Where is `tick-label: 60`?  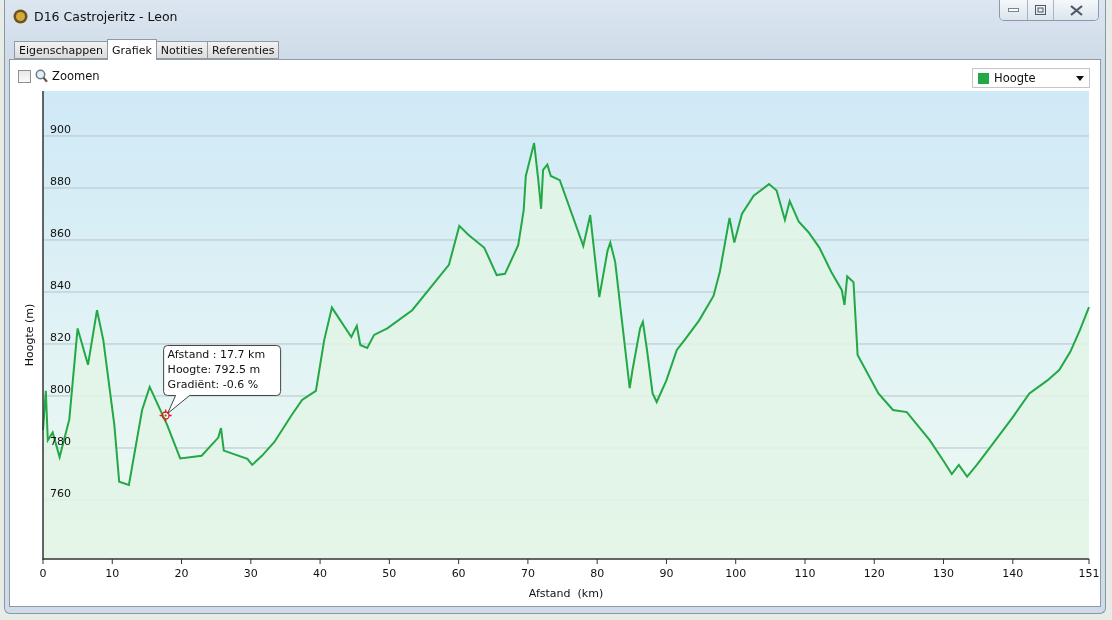
tick-label: 60 is located at coordinates (458, 573).